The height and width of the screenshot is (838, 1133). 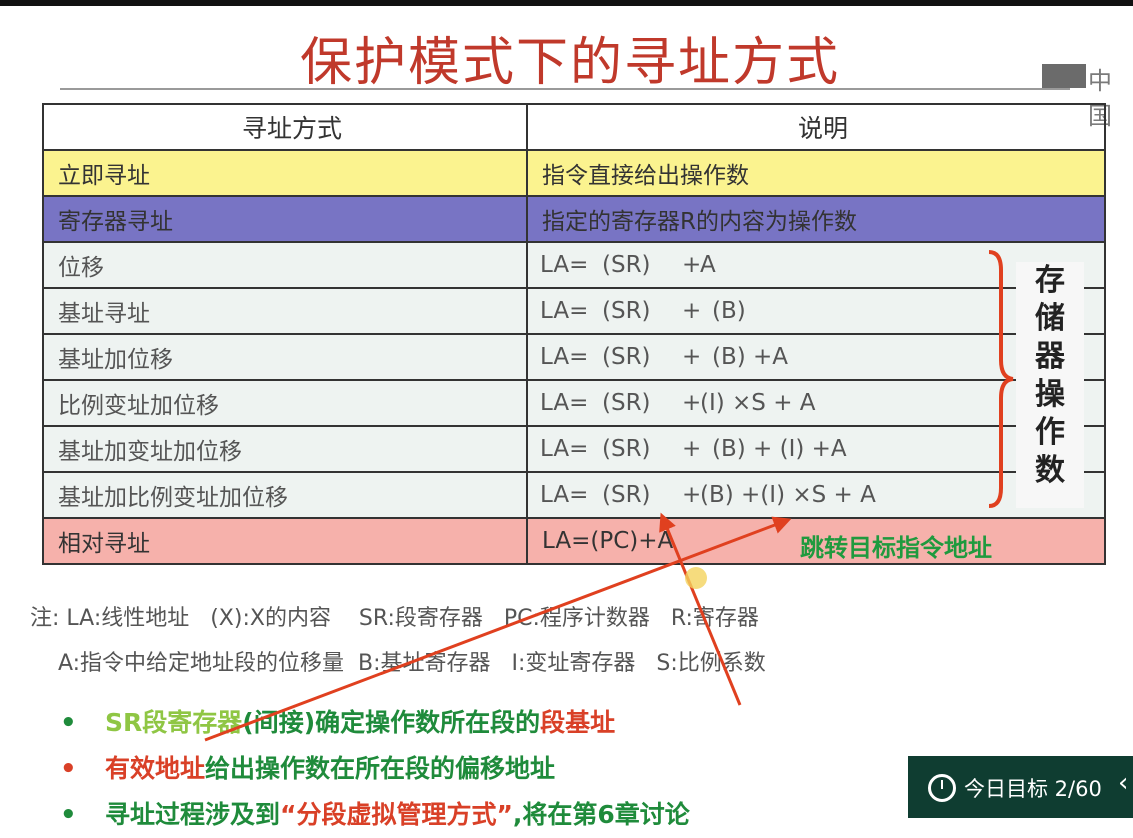 What do you see at coordinates (285, 495) in the screenshot?
I see `mode-cell: 基址加比例变址加位移` at bounding box center [285, 495].